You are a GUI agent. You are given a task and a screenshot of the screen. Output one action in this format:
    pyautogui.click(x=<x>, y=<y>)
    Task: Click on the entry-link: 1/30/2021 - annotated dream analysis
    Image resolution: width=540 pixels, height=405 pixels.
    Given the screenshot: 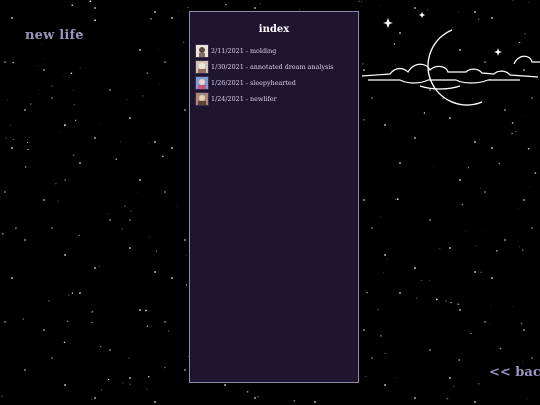 What is the action you would take?
    pyautogui.click(x=272, y=67)
    